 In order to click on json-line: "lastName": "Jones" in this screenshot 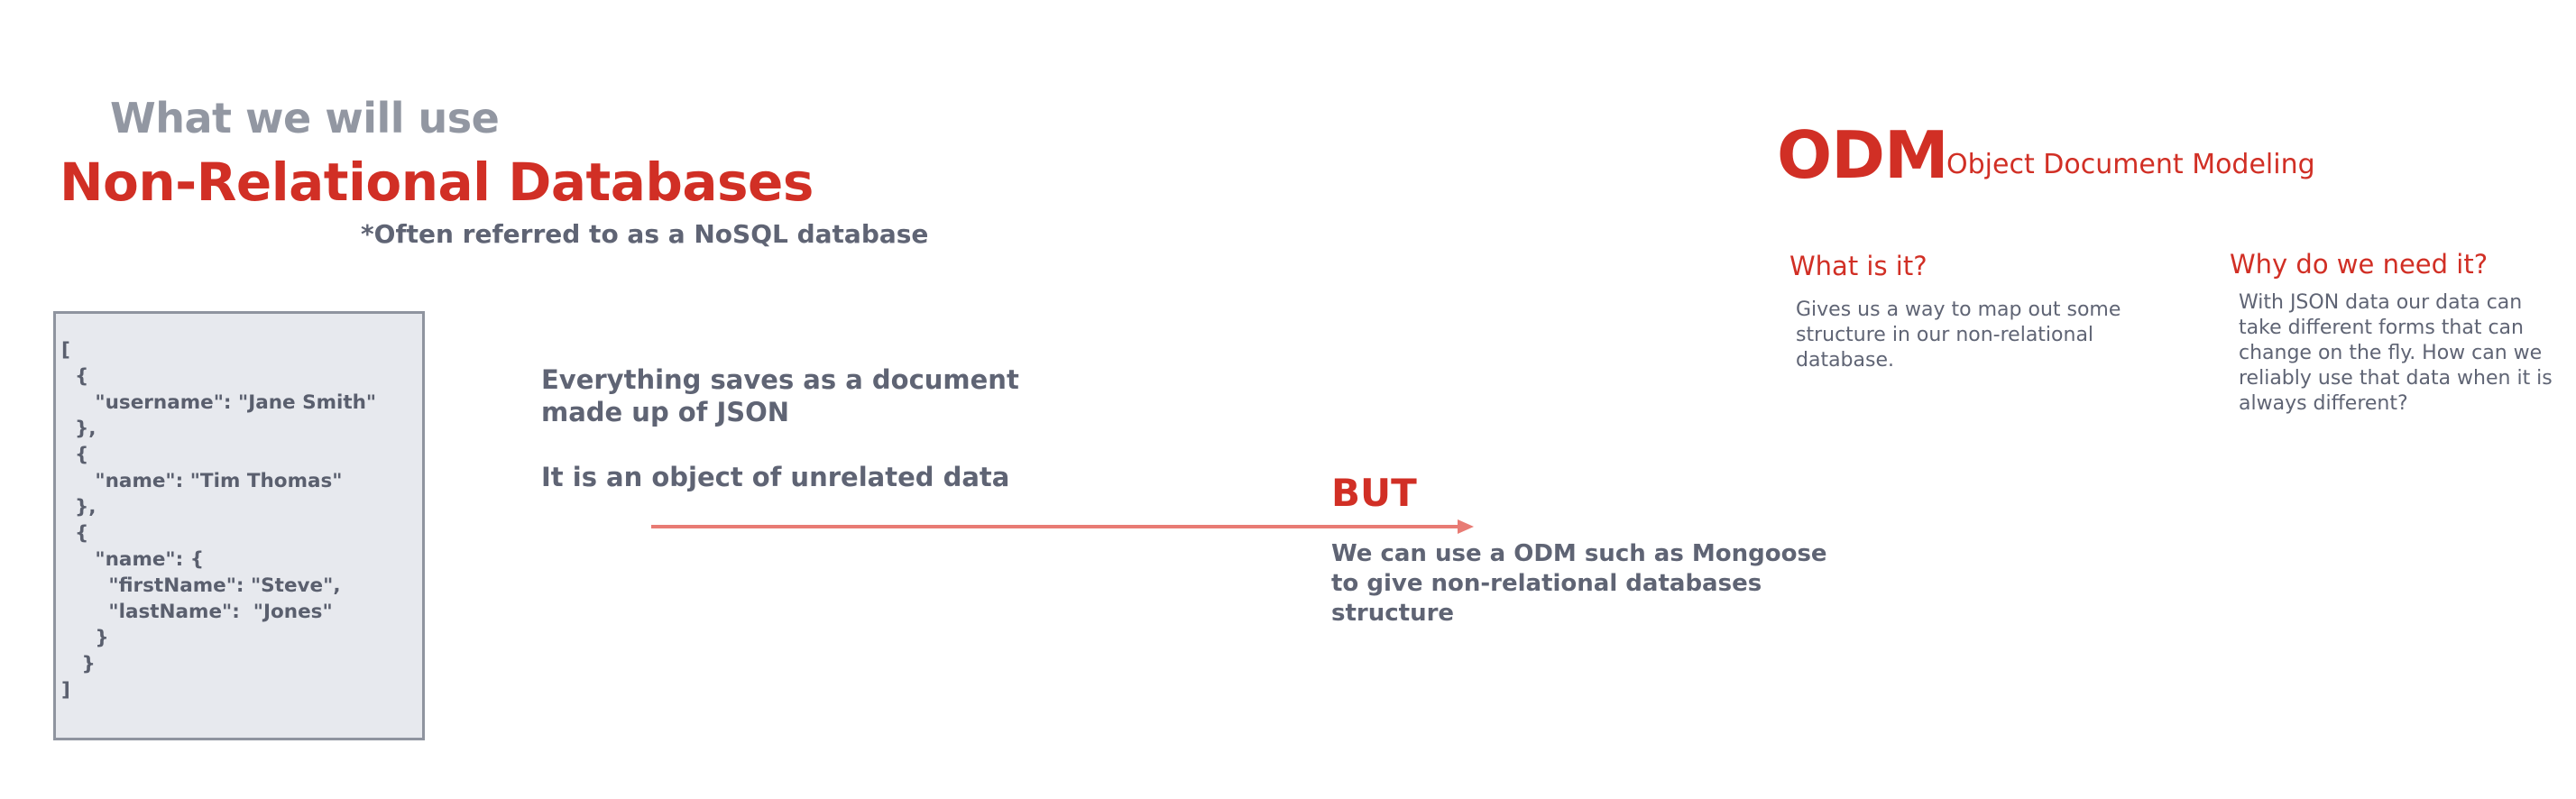, I will do `click(197, 612)`.